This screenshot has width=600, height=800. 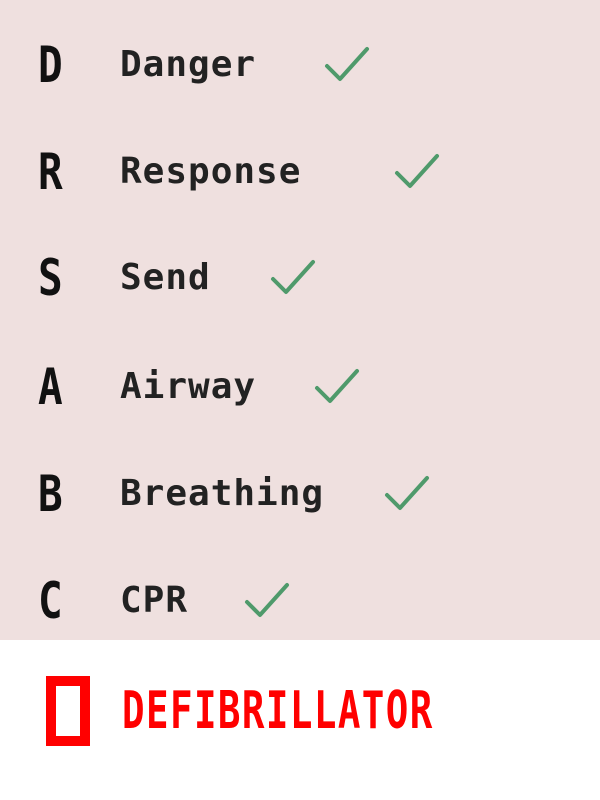 What do you see at coordinates (50, 172) in the screenshot?
I see `step-letter: R` at bounding box center [50, 172].